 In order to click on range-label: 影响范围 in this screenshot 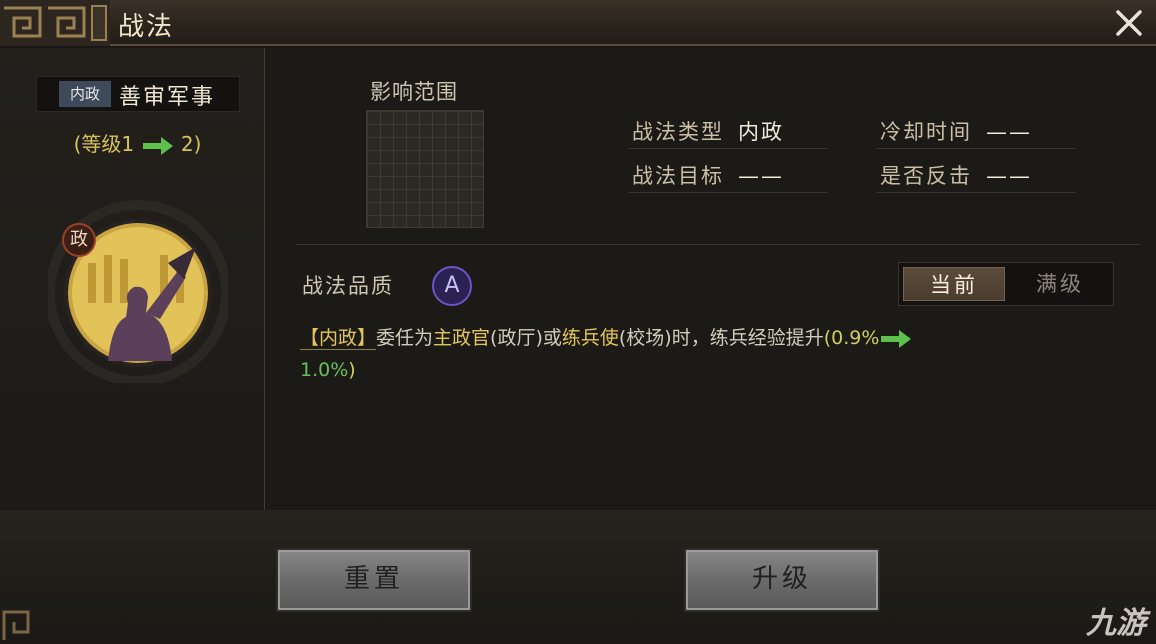, I will do `click(414, 92)`.